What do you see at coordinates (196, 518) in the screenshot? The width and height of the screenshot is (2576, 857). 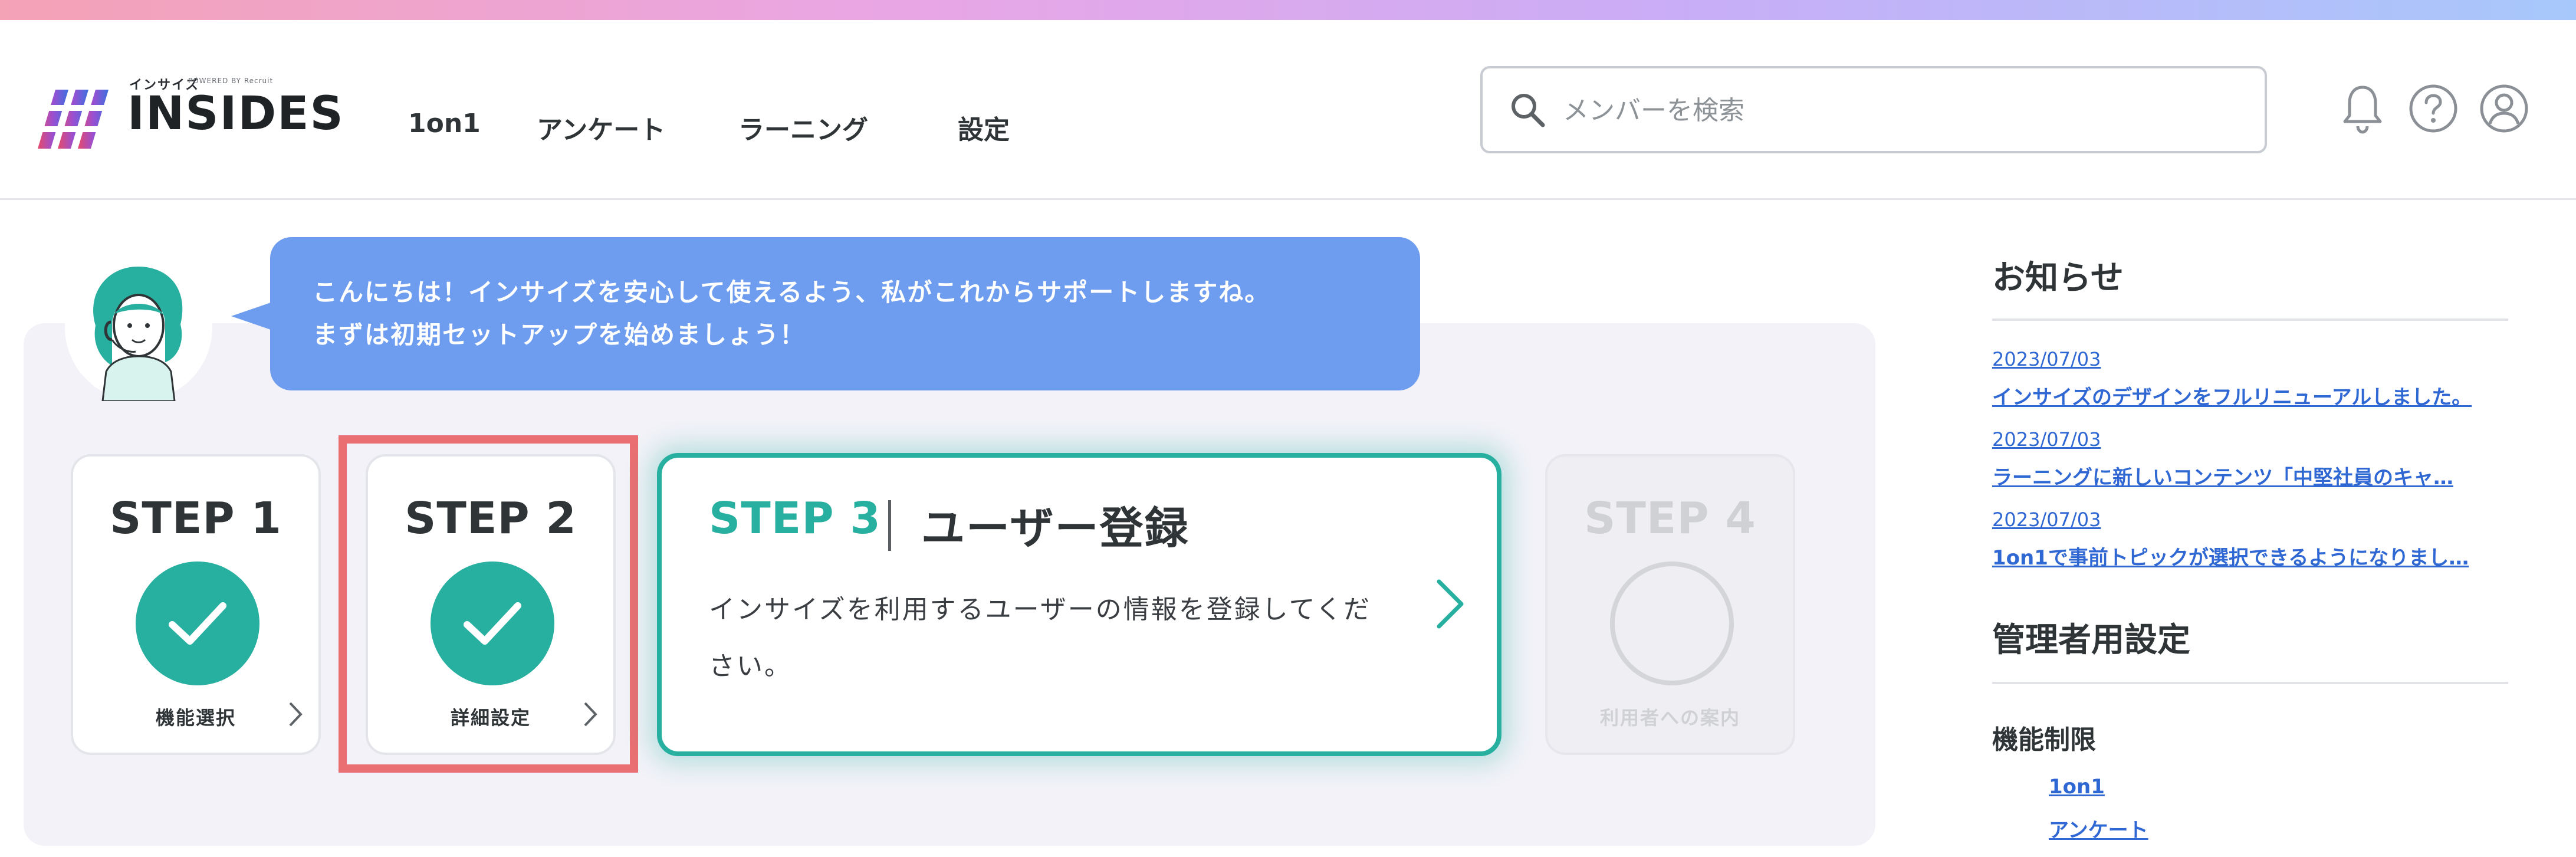 I see `step-1-title: STEP 1` at bounding box center [196, 518].